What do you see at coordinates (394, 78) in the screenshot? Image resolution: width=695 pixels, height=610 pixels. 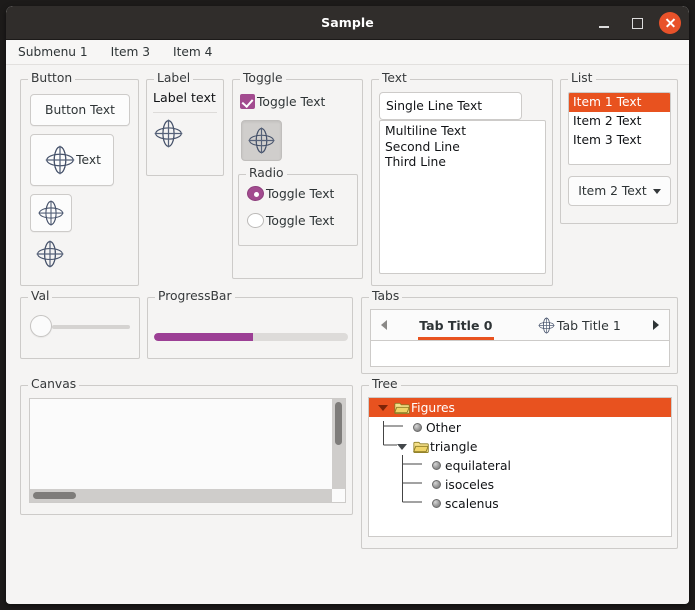 I see `text-group-legend: Text` at bounding box center [394, 78].